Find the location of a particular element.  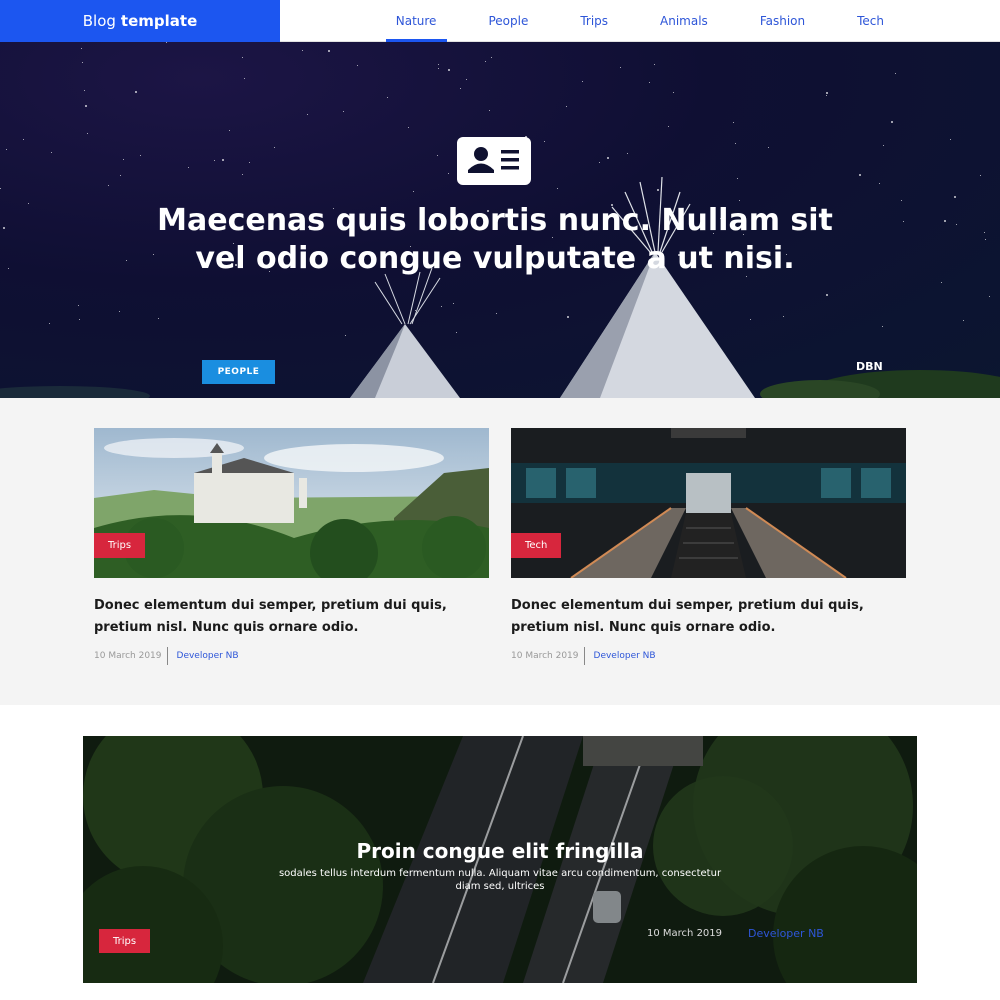

featured-category-tag: Trips is located at coordinates (125, 941).